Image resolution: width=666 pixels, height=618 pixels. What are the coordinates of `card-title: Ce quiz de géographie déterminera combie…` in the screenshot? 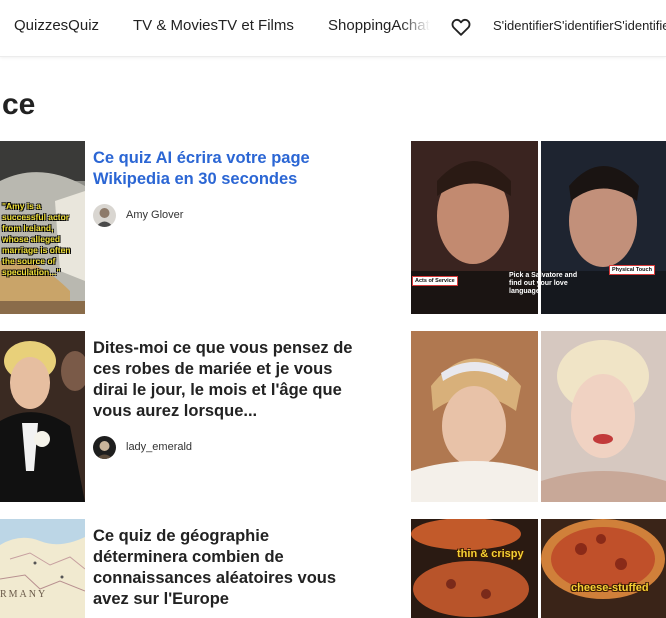 It's located at (223, 568).